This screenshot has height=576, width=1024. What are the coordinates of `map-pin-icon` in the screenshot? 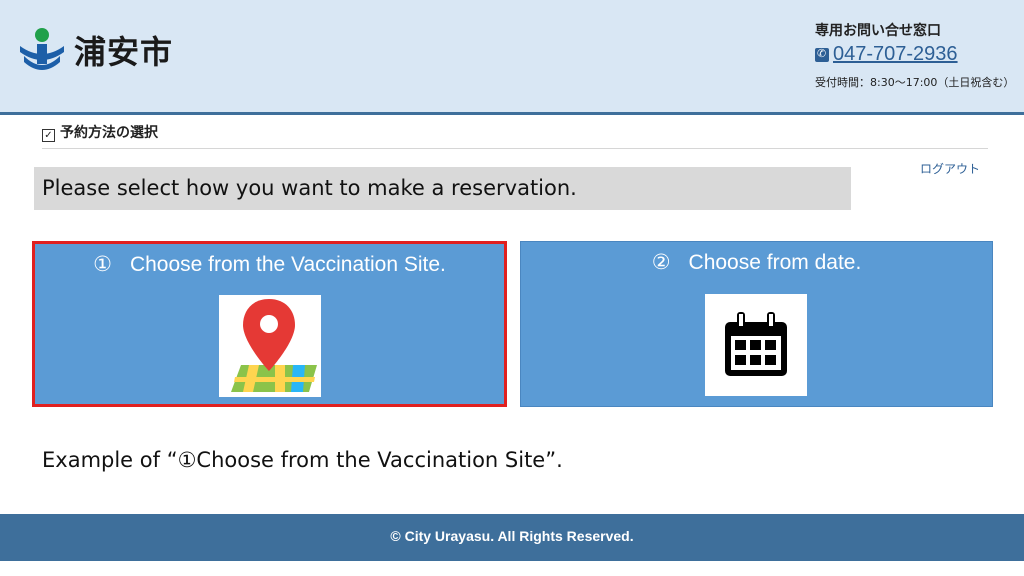 It's located at (270, 346).